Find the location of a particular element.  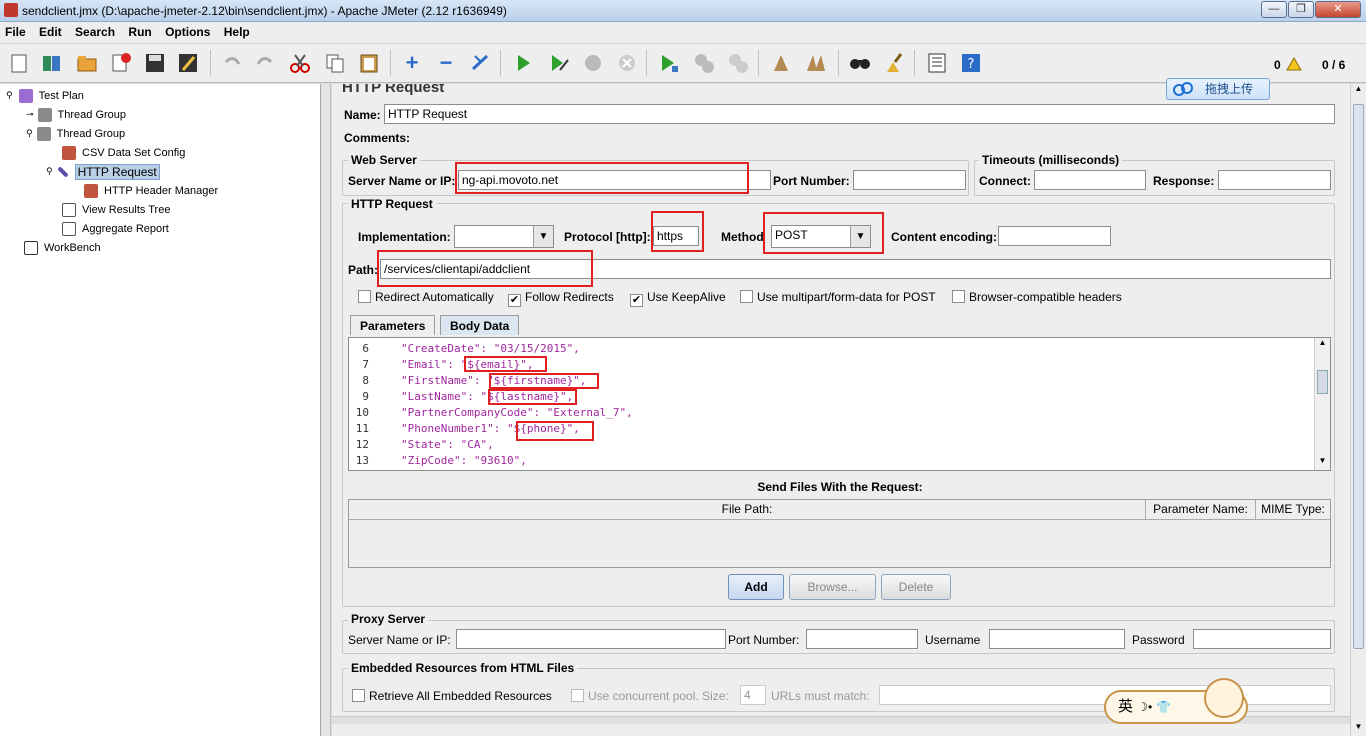

function-helper-icon is located at coordinates (937, 63).